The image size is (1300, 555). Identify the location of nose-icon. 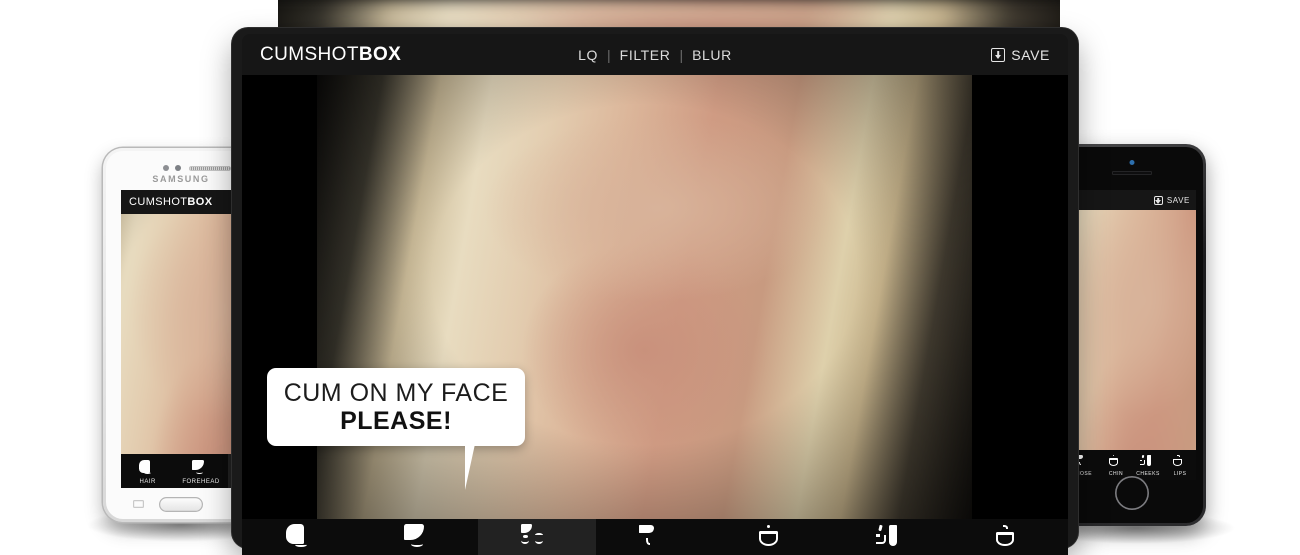
(655, 537).